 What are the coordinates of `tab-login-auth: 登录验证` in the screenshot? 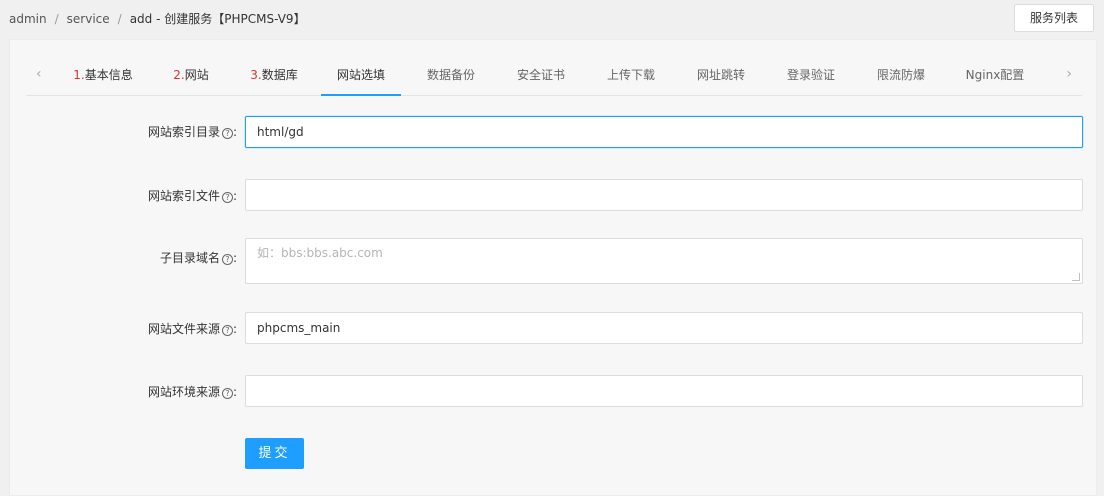 It's located at (811, 76).